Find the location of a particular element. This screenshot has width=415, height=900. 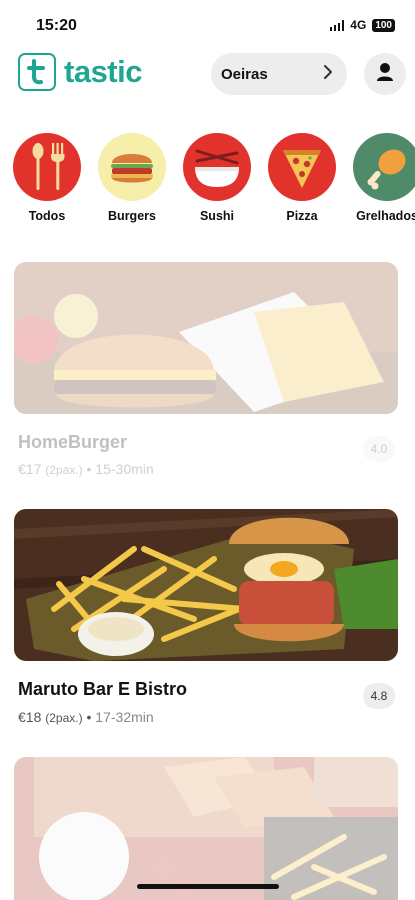

category-burgers: Burgers is located at coordinates (132, 178).